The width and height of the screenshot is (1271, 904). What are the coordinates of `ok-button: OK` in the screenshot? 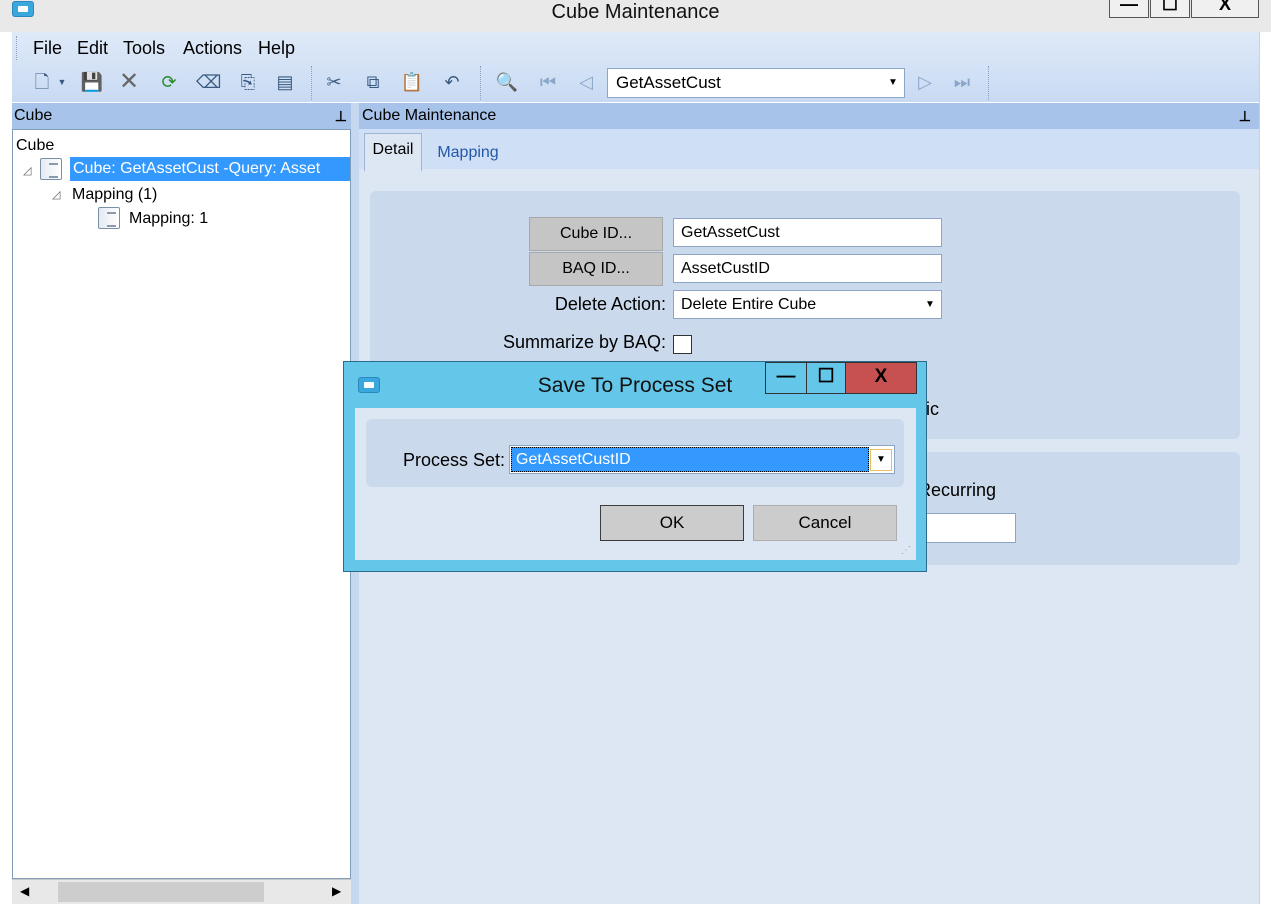 It's located at (672, 523).